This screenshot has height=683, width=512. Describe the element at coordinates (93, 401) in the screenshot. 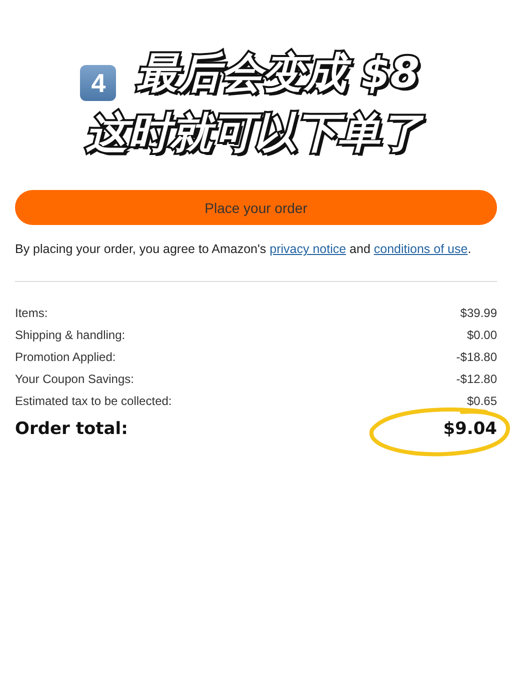

I see `summary-label: Estimated tax to be collected:` at that location.